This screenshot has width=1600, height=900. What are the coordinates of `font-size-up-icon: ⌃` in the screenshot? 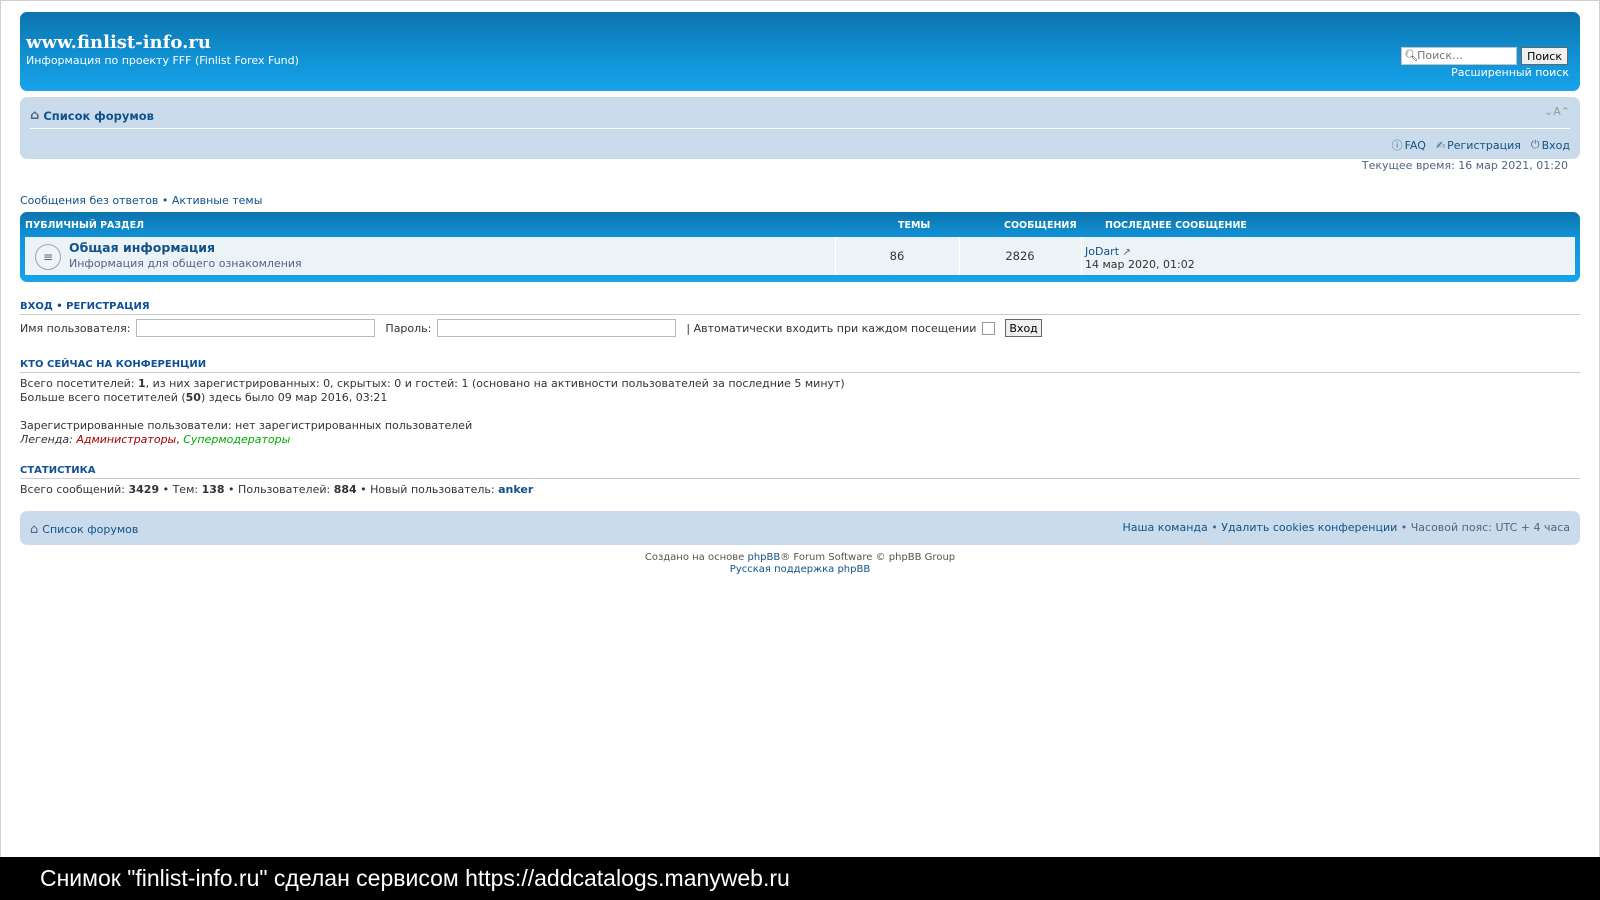 It's located at (1565, 111).